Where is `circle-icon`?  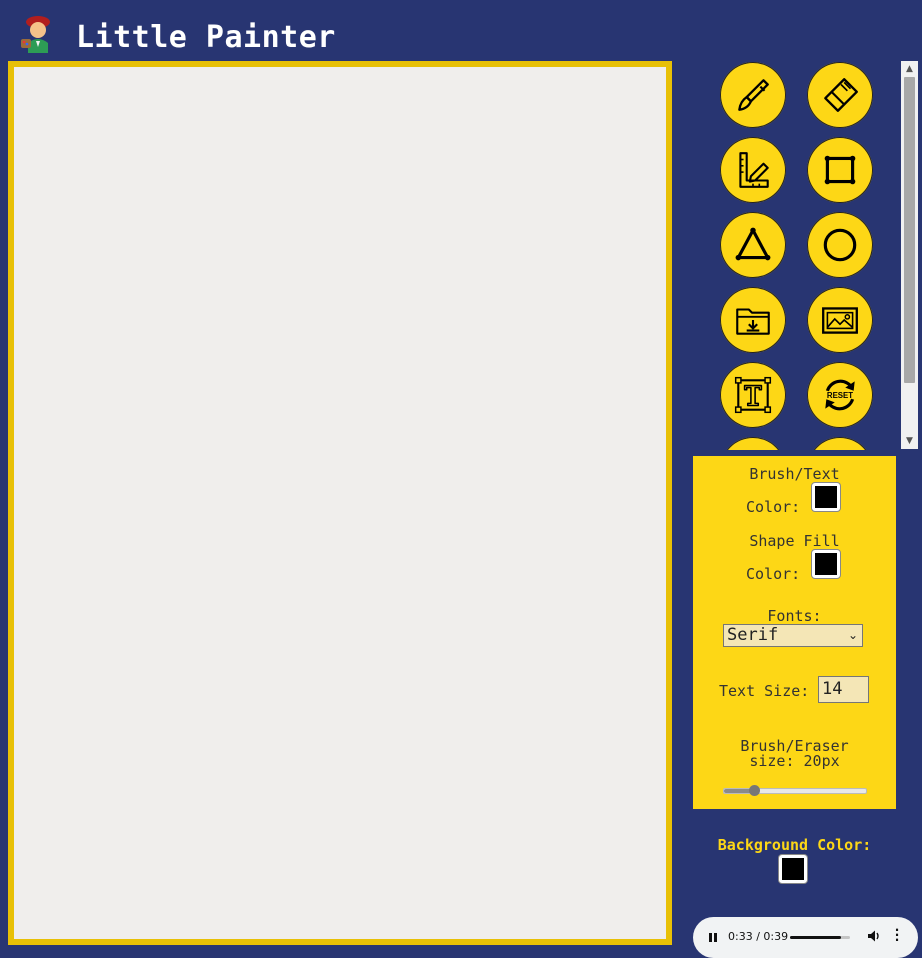 circle-icon is located at coordinates (840, 245).